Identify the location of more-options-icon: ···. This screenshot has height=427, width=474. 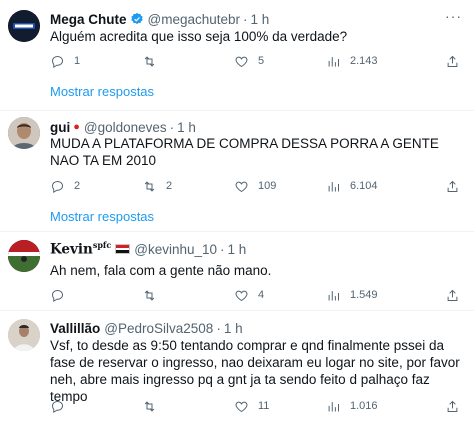
(453, 16).